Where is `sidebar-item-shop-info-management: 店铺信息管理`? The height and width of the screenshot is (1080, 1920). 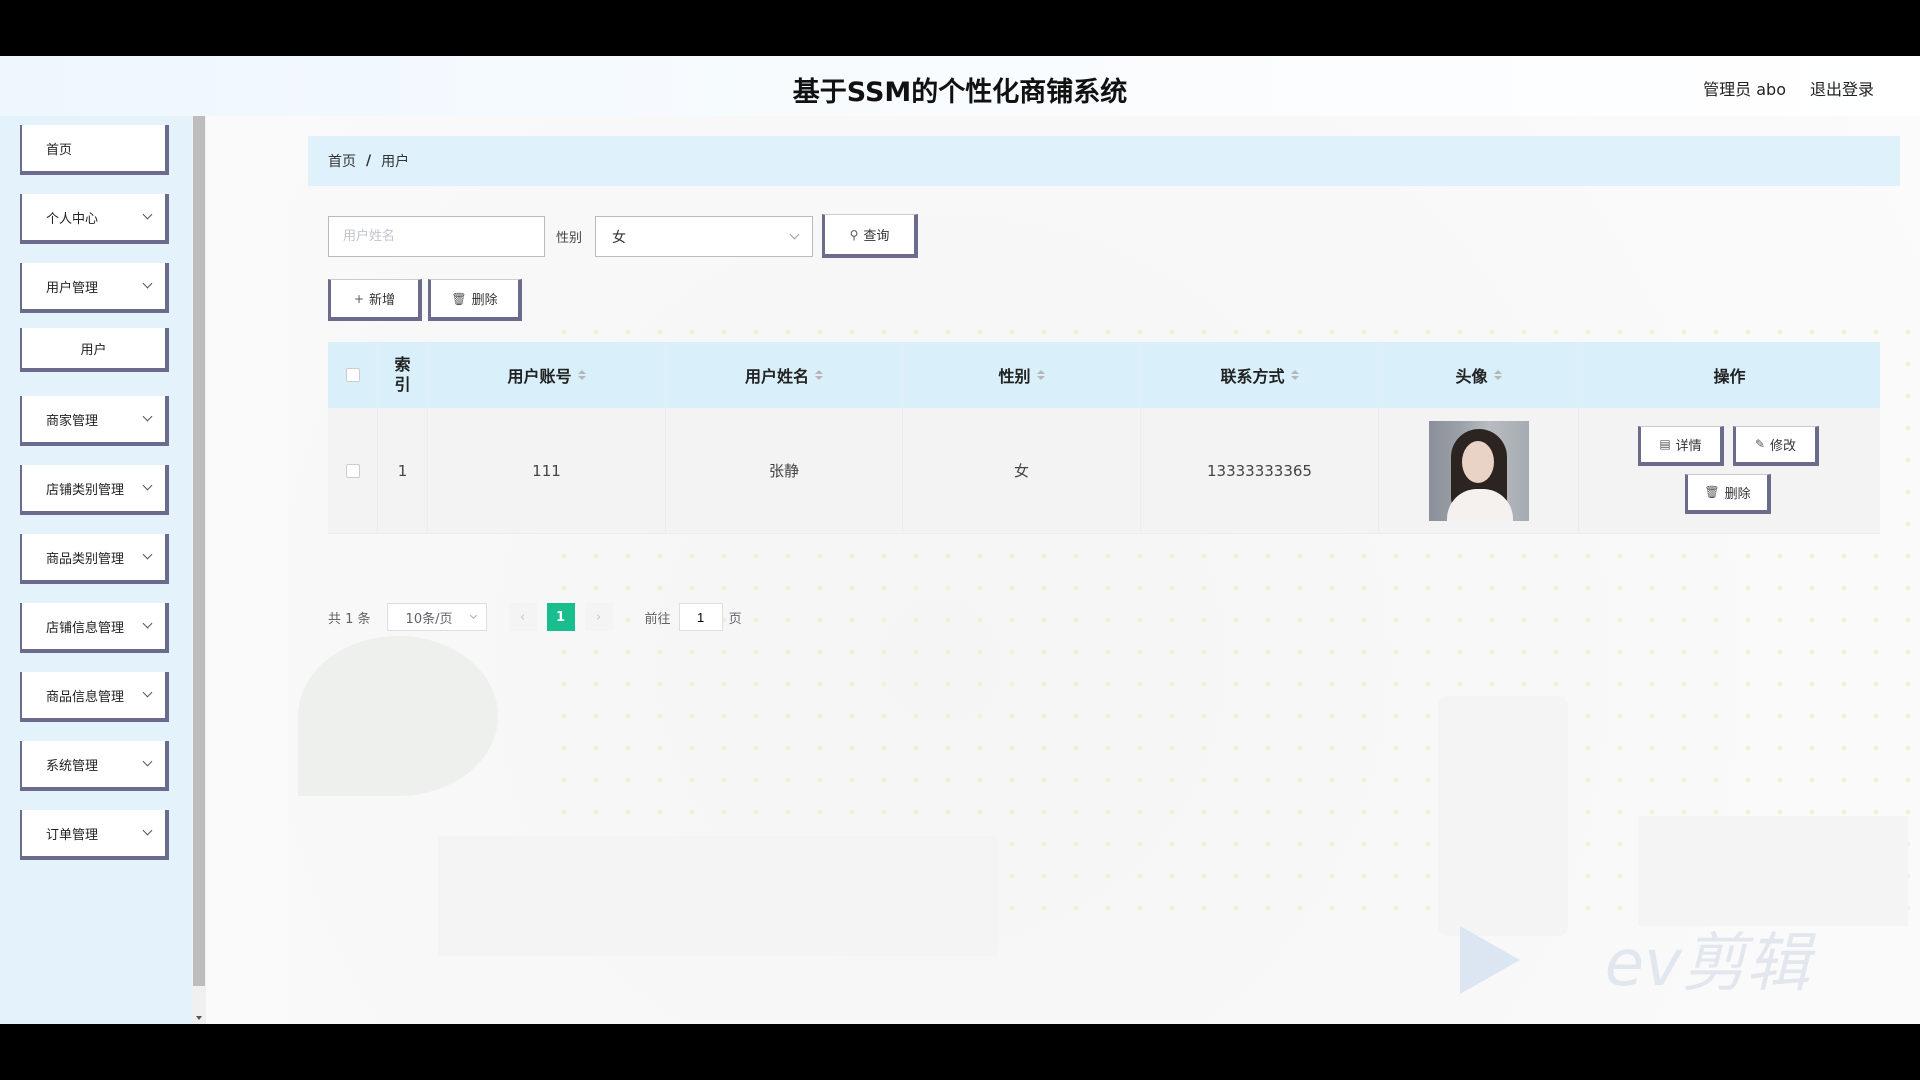
sidebar-item-shop-info-management: 店铺信息管理 is located at coordinates (94, 628).